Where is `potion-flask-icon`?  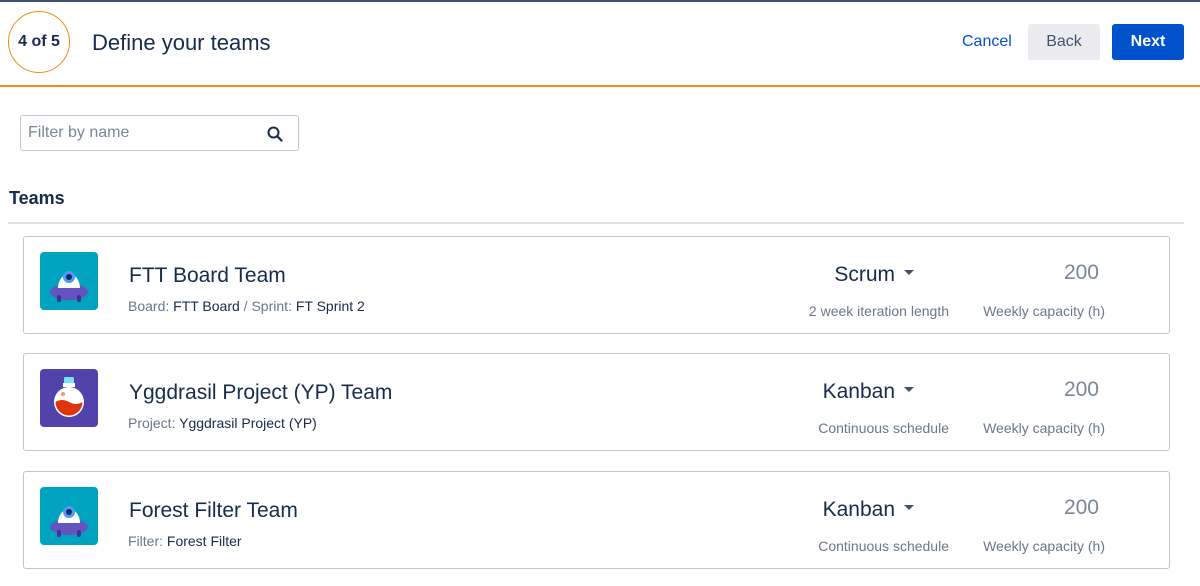 potion-flask-icon is located at coordinates (69, 398).